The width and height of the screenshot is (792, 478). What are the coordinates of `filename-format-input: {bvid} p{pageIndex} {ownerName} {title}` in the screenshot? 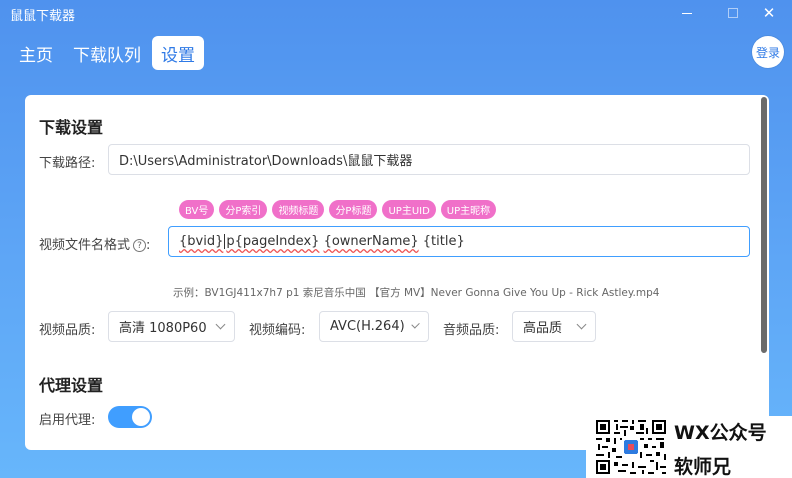 It's located at (459, 241).